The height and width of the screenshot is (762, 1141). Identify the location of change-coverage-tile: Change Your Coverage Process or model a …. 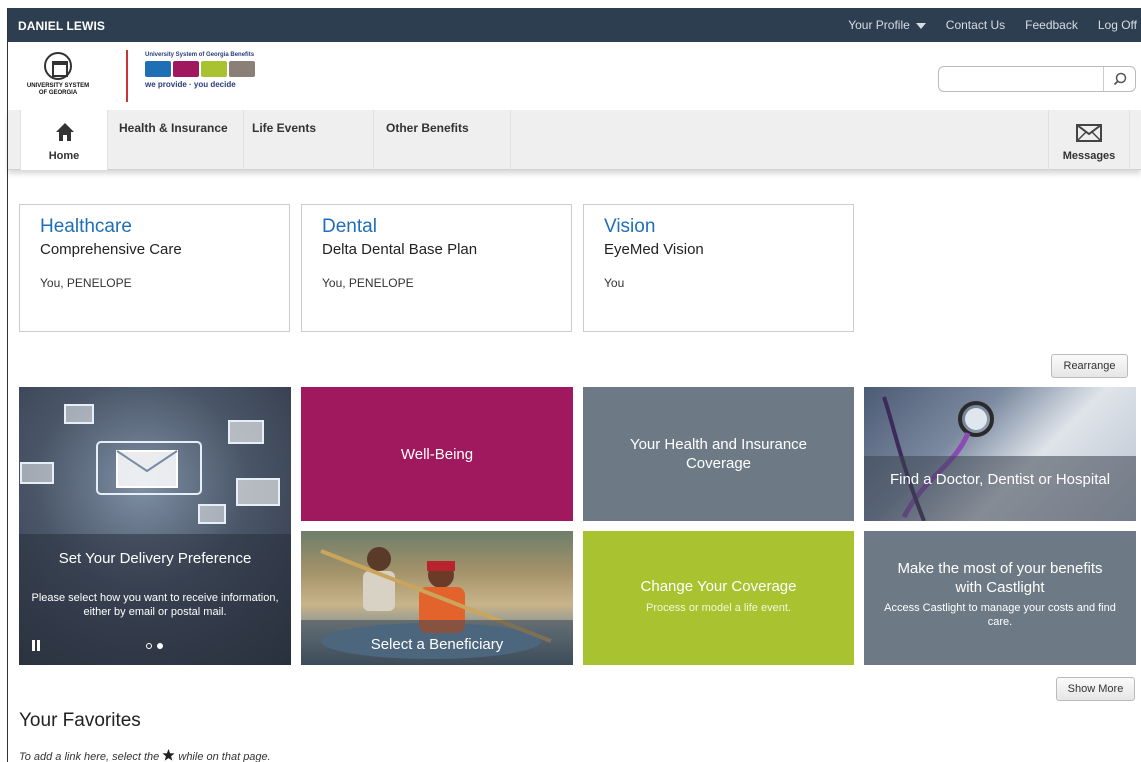
(718, 598).